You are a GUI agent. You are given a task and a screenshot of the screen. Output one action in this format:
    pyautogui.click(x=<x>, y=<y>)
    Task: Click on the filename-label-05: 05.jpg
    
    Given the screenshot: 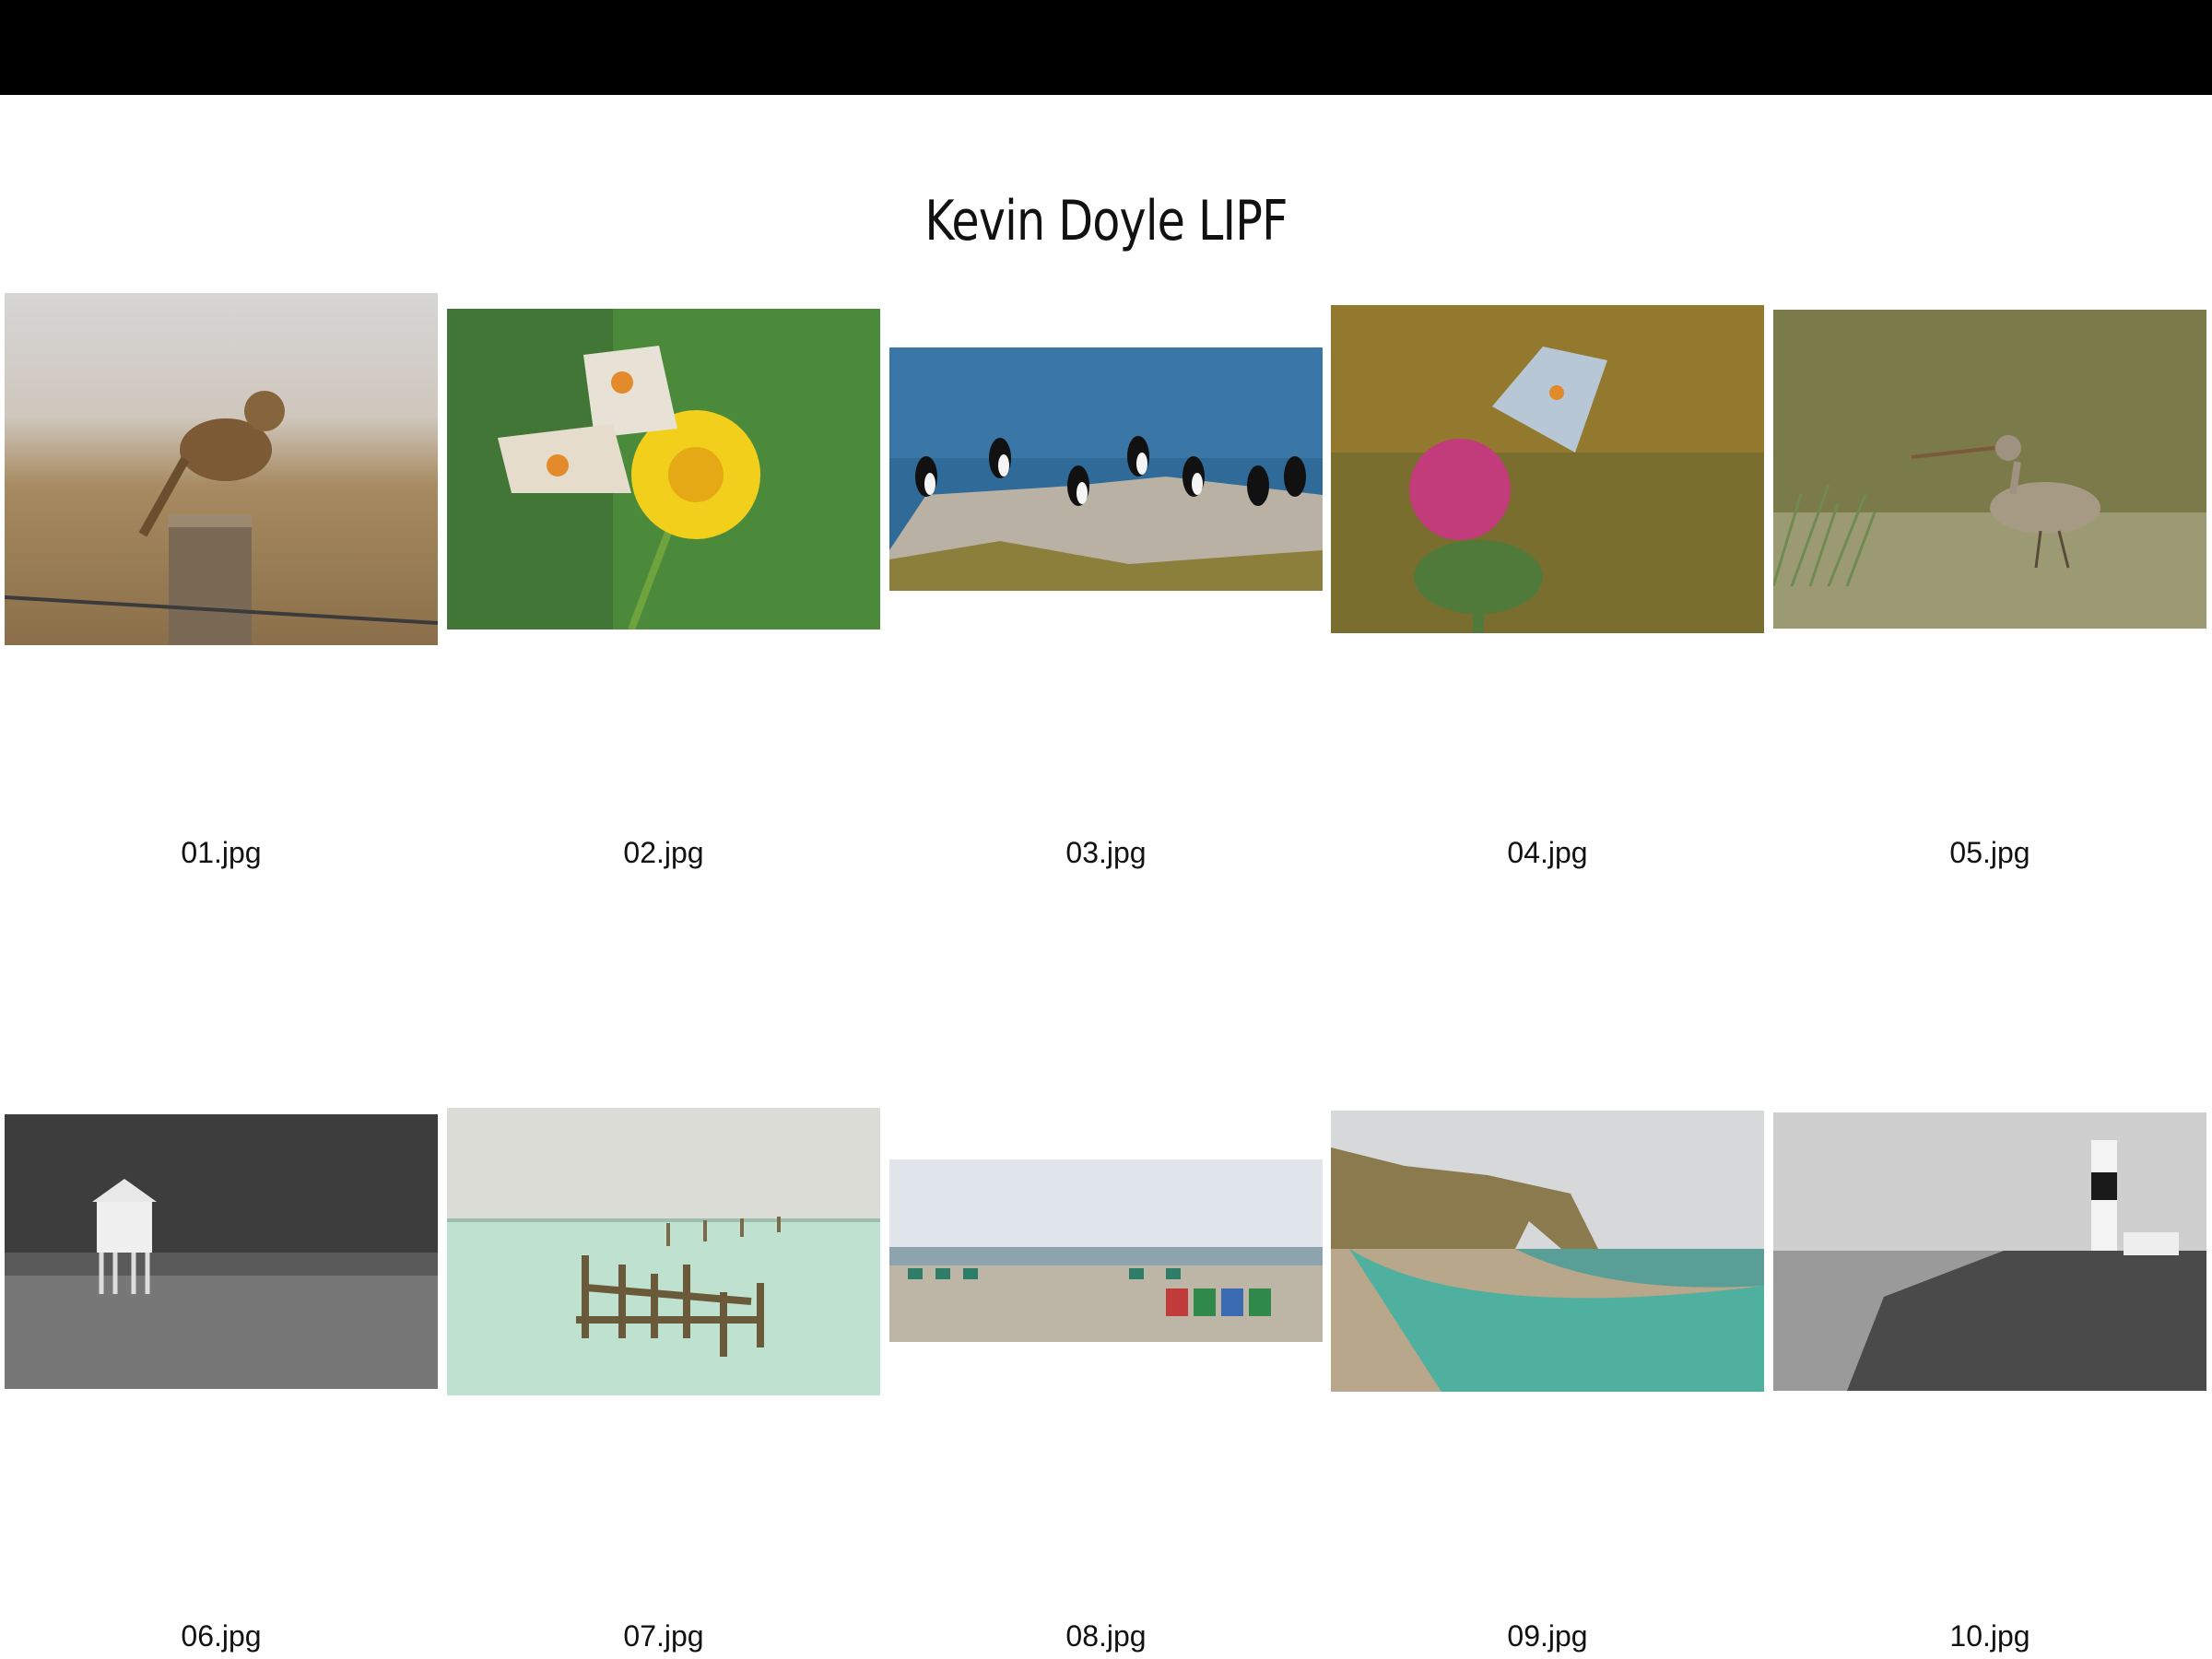 What is the action you would take?
    pyautogui.click(x=1989, y=852)
    